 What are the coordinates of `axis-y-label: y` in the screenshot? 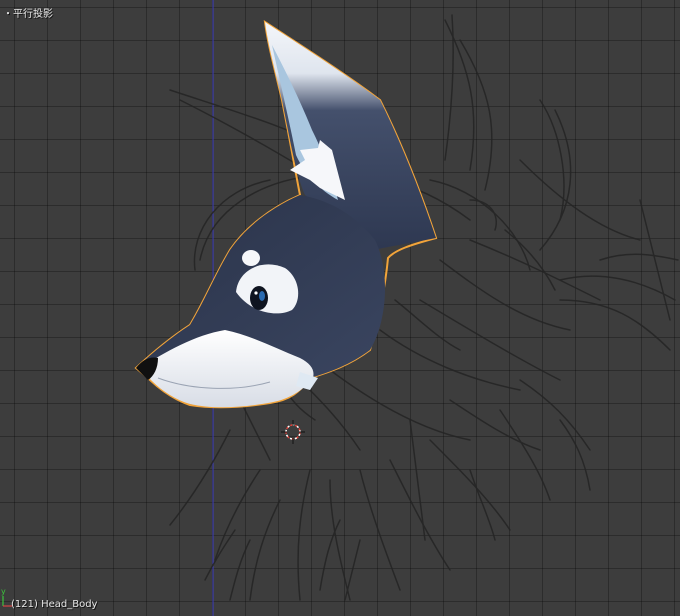 It's located at (3, 591).